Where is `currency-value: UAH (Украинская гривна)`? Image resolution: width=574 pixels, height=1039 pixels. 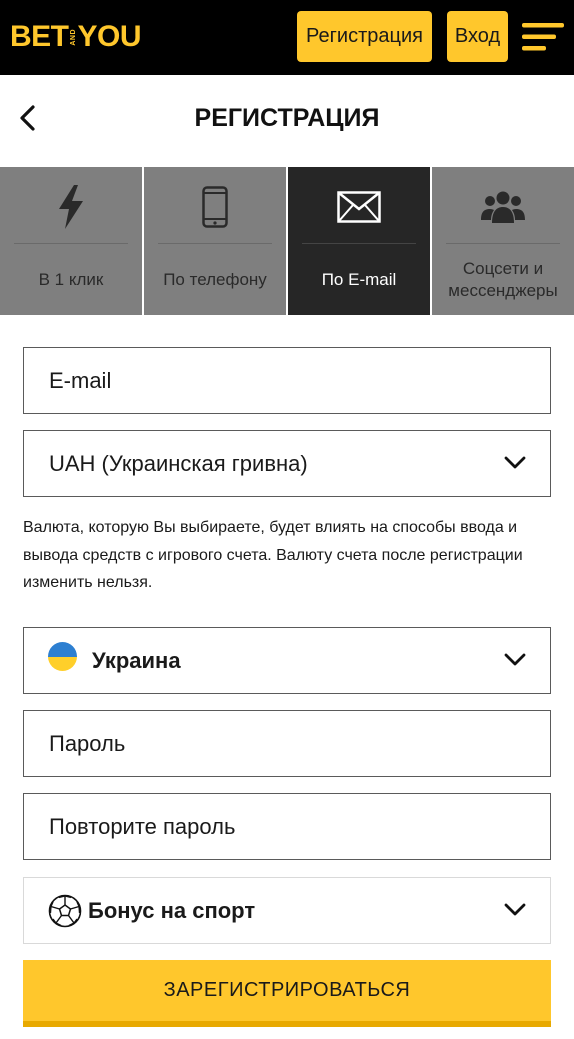 currency-value: UAH (Украинская гривна) is located at coordinates (178, 463).